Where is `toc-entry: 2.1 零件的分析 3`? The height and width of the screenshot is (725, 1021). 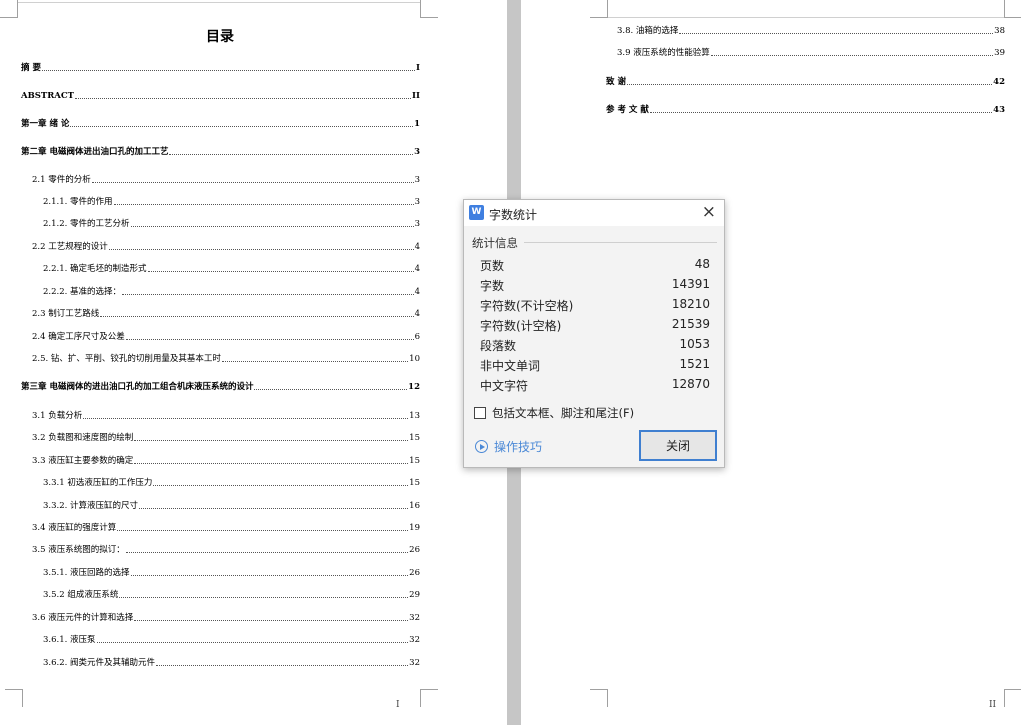 toc-entry: 2.1 零件的分析 3 is located at coordinates (226, 178).